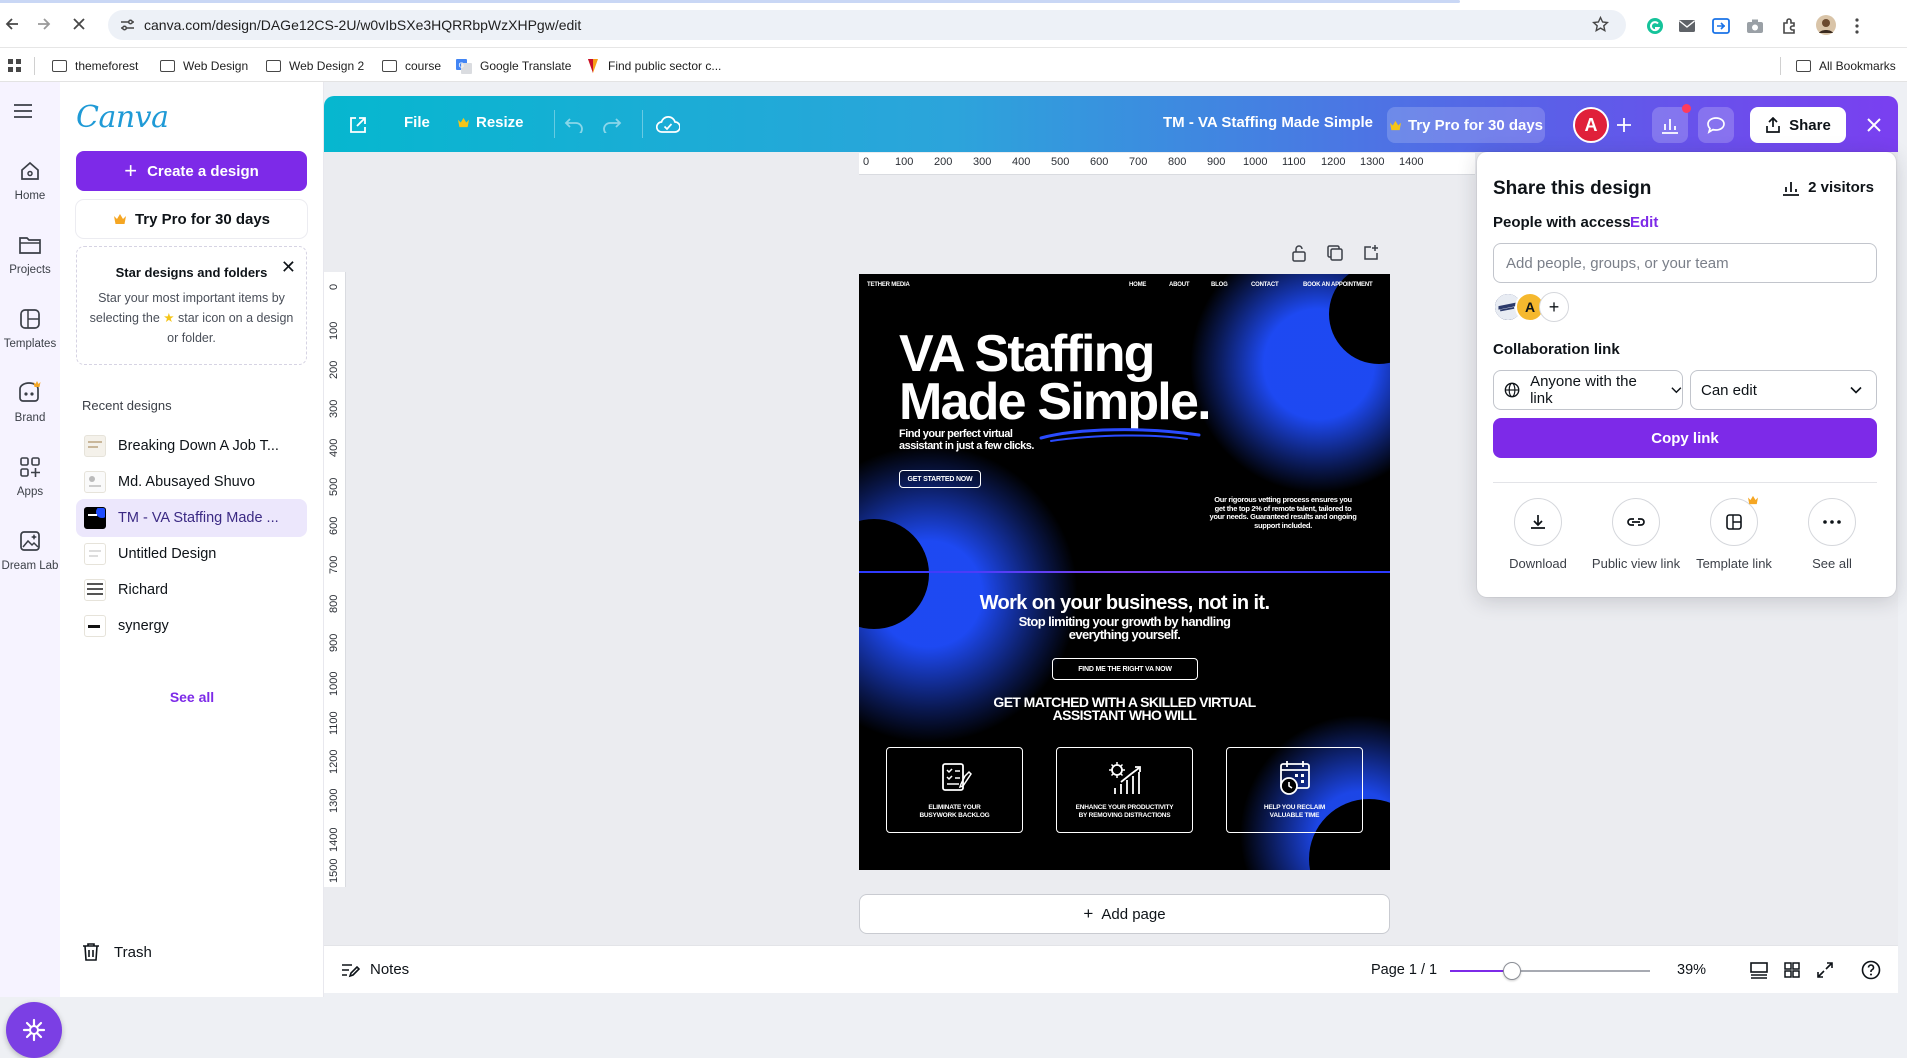  What do you see at coordinates (513, 66) in the screenshot?
I see `bookmark-google-translate: G Google Translate` at bounding box center [513, 66].